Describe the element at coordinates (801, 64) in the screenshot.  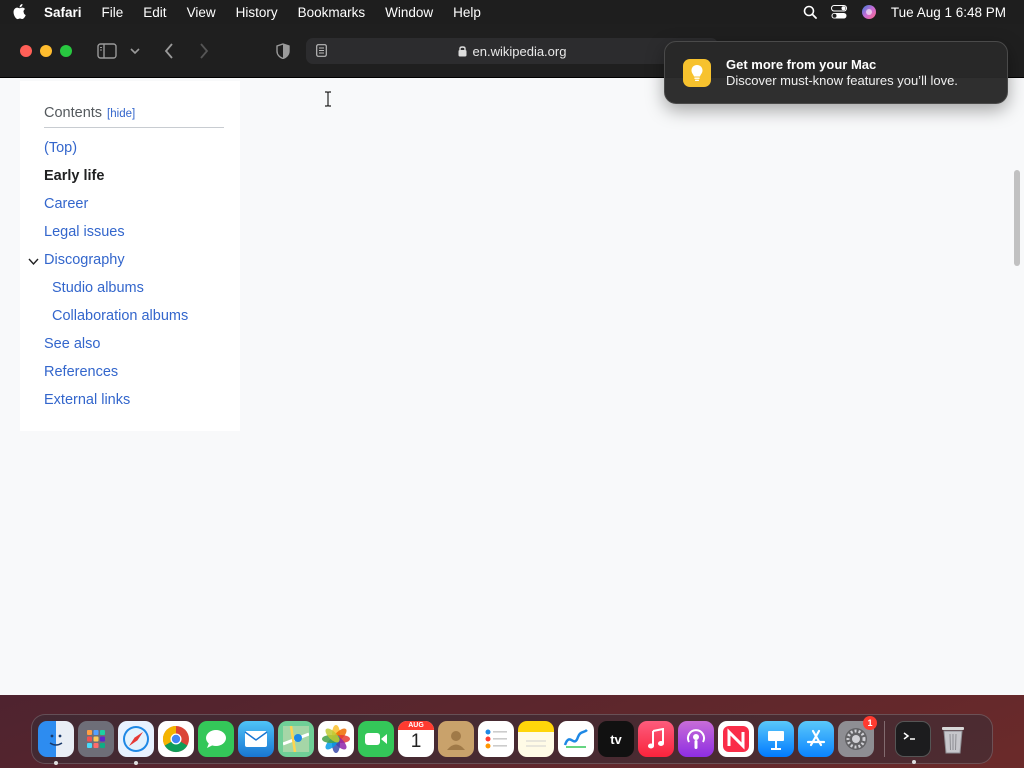
I see `notification-title: Get more from your Mac` at that location.